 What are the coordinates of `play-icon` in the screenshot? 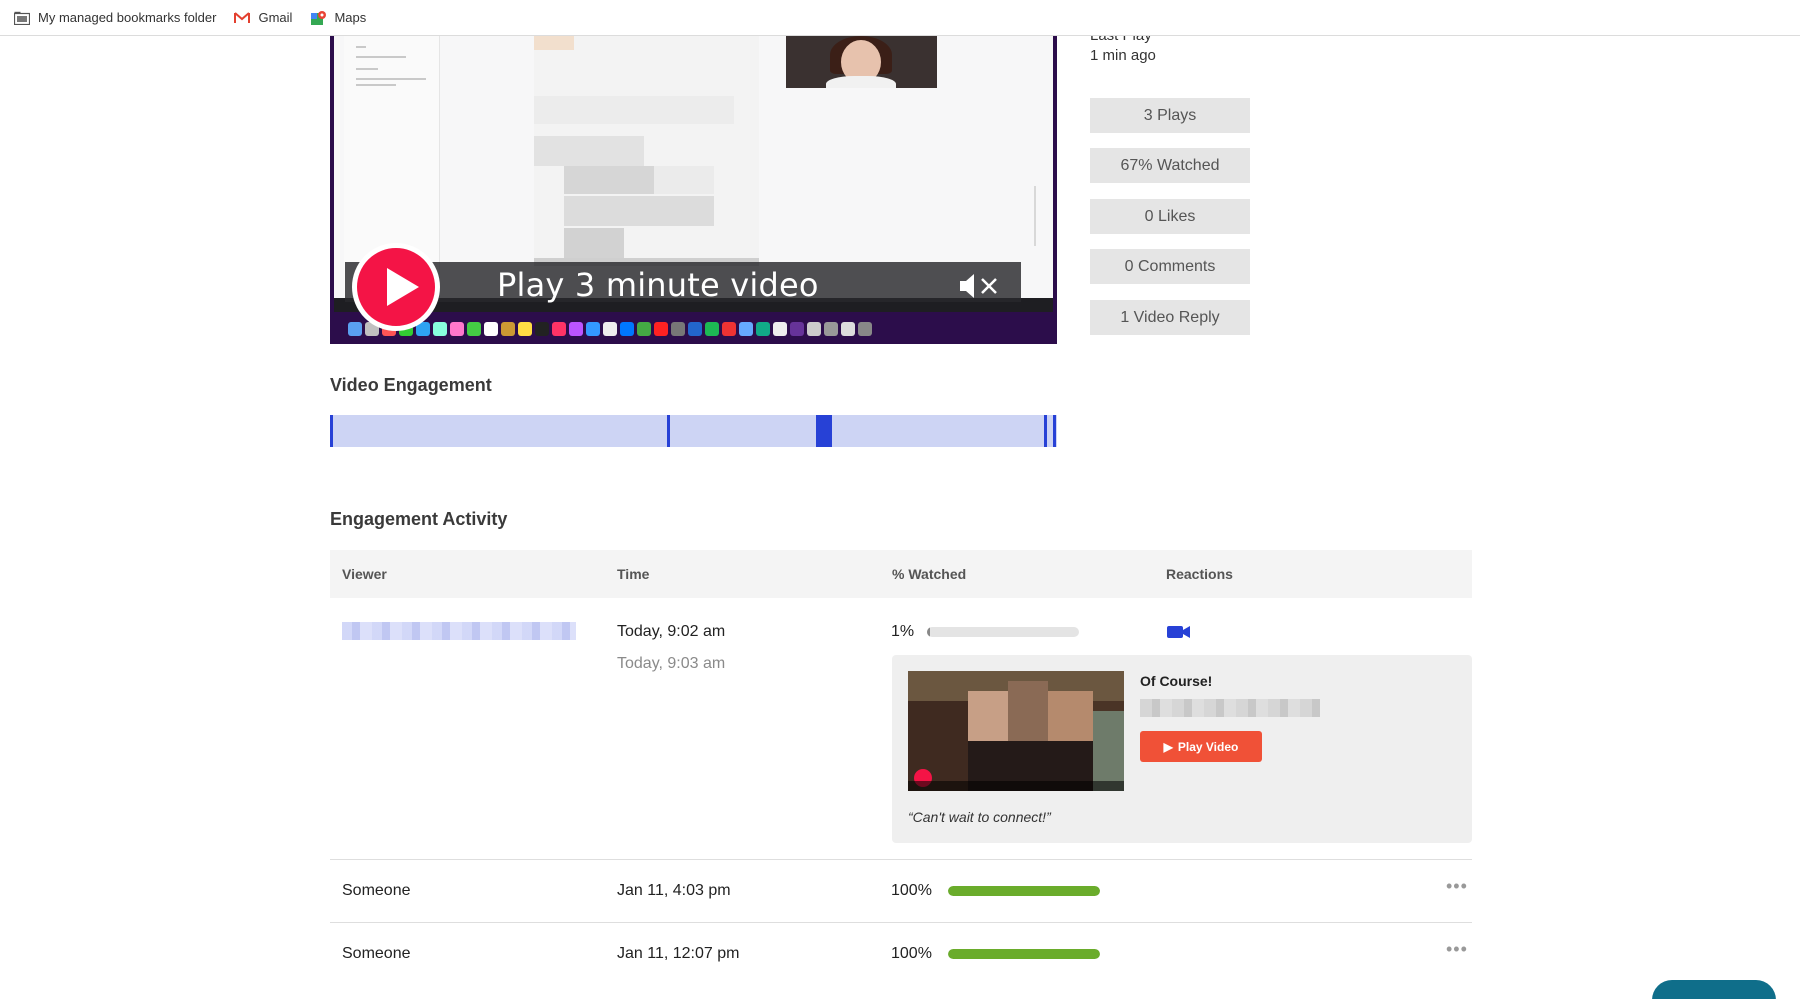 It's located at (403, 287).